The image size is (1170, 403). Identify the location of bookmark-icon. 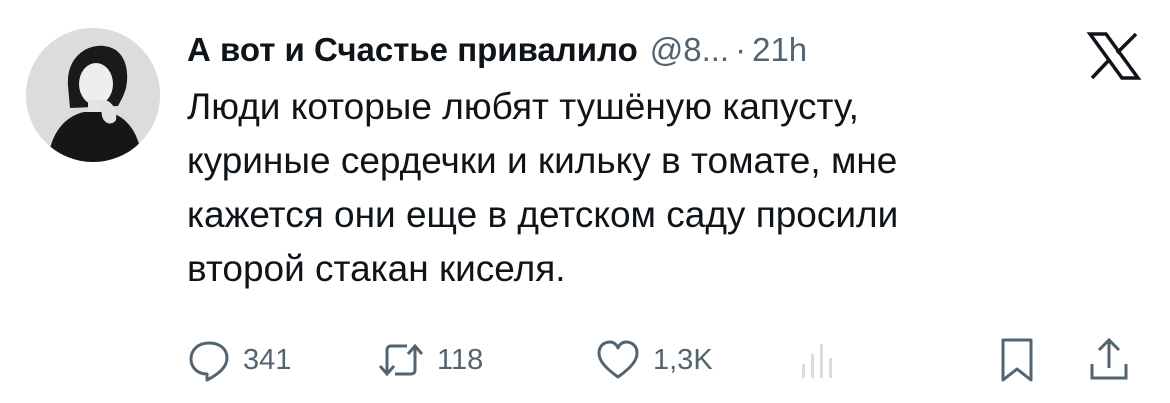
(1017, 360).